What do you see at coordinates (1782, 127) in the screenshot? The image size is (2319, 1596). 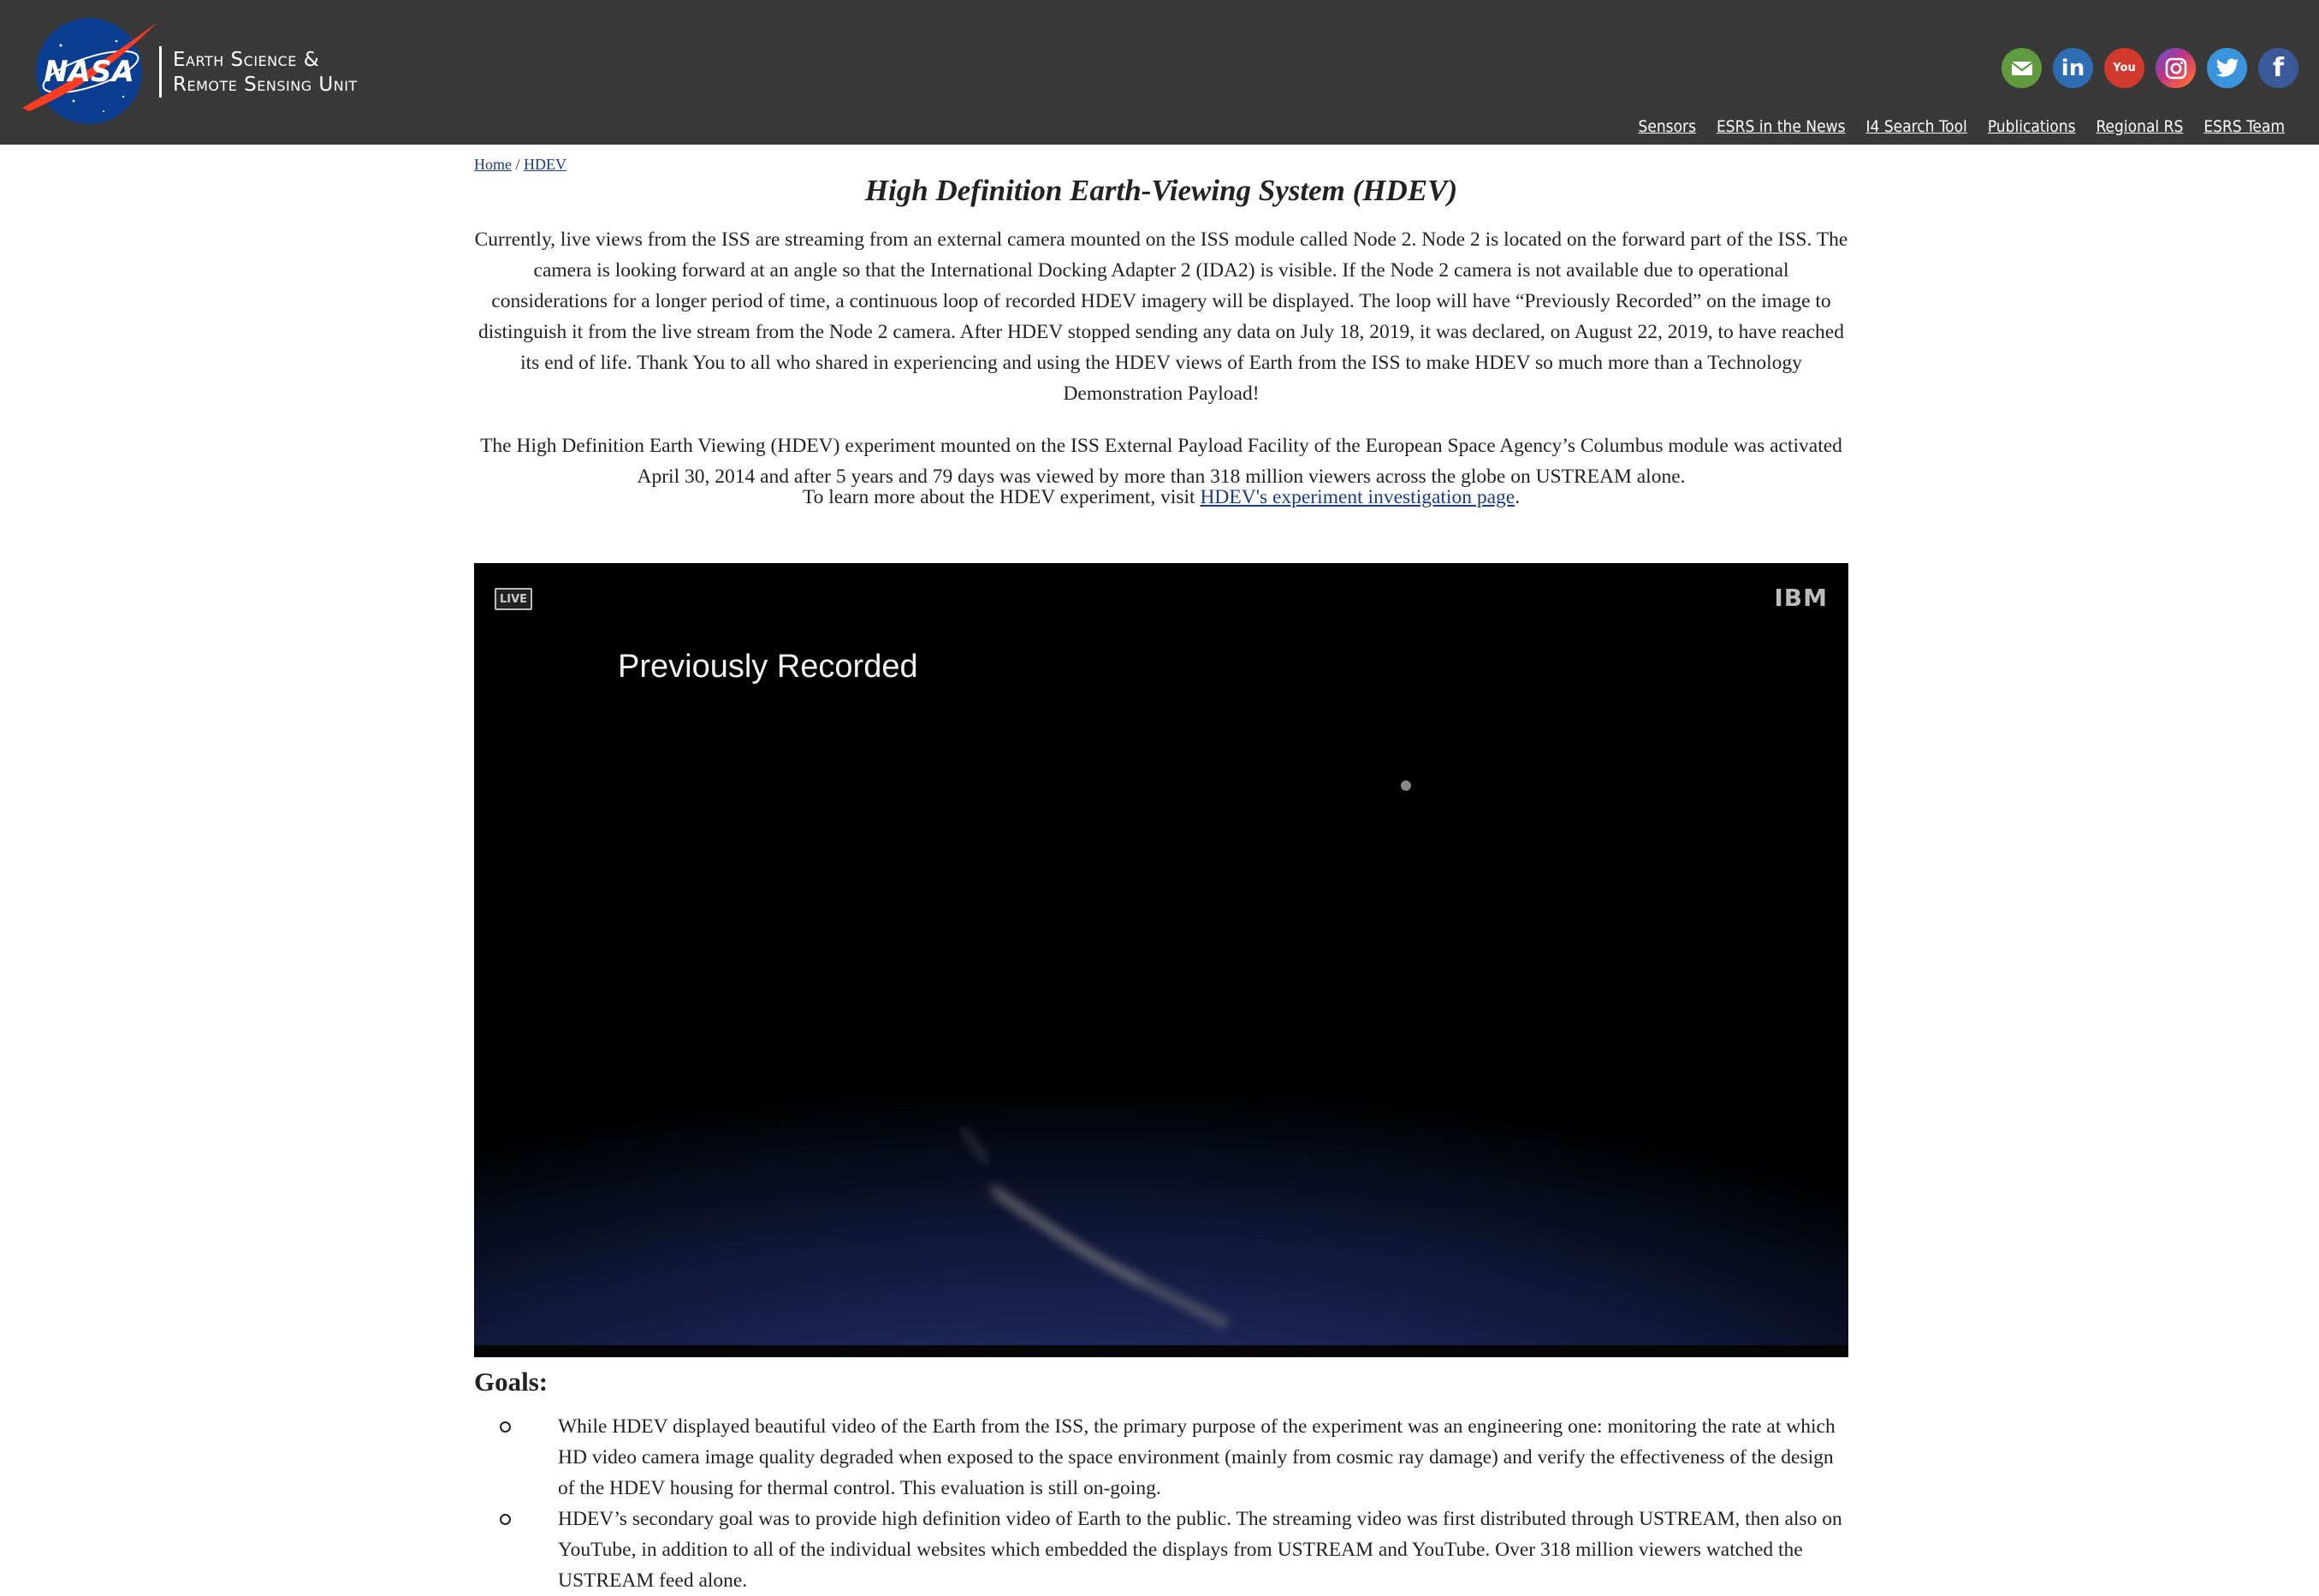 I see `nav-esrs-in-the-news: ESRS in the News` at bounding box center [1782, 127].